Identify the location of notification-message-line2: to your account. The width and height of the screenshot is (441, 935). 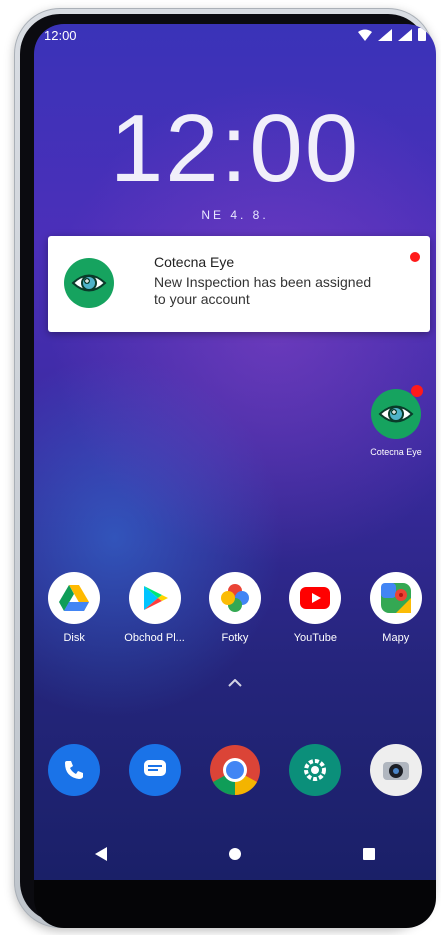
(202, 299).